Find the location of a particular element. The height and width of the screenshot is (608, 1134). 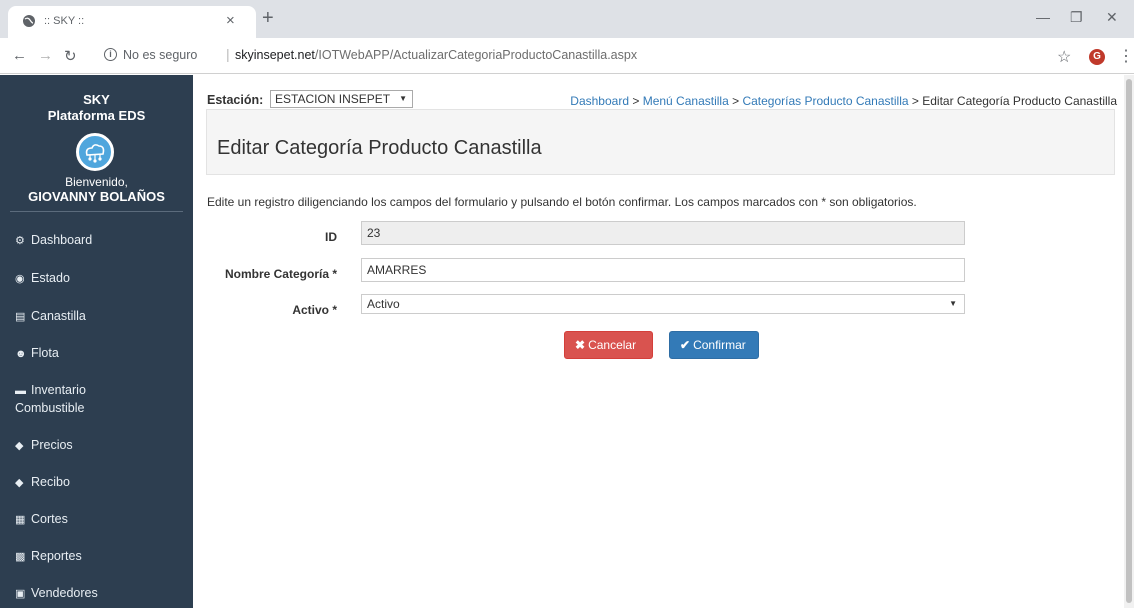

activo-value: Activo is located at coordinates (383, 304).